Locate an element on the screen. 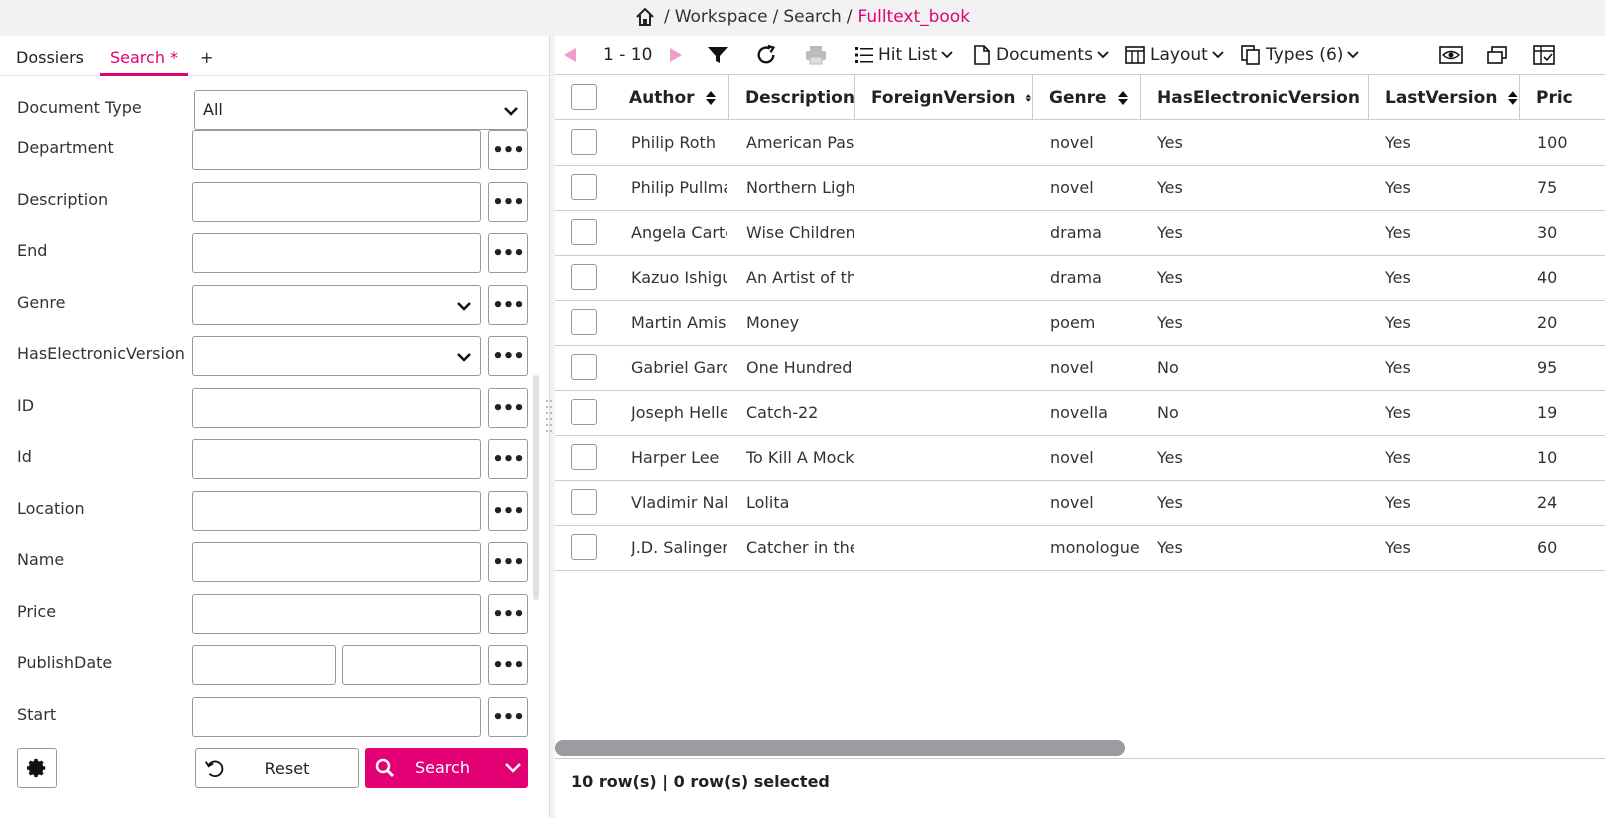  table-row: Philip Pullma Northern Light novel Yes Yes 75 is located at coordinates (1080, 188).